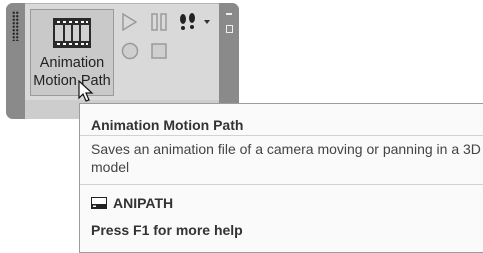 This screenshot has width=483, height=253. What do you see at coordinates (15, 26) in the screenshot?
I see `grip-dots-icon` at bounding box center [15, 26].